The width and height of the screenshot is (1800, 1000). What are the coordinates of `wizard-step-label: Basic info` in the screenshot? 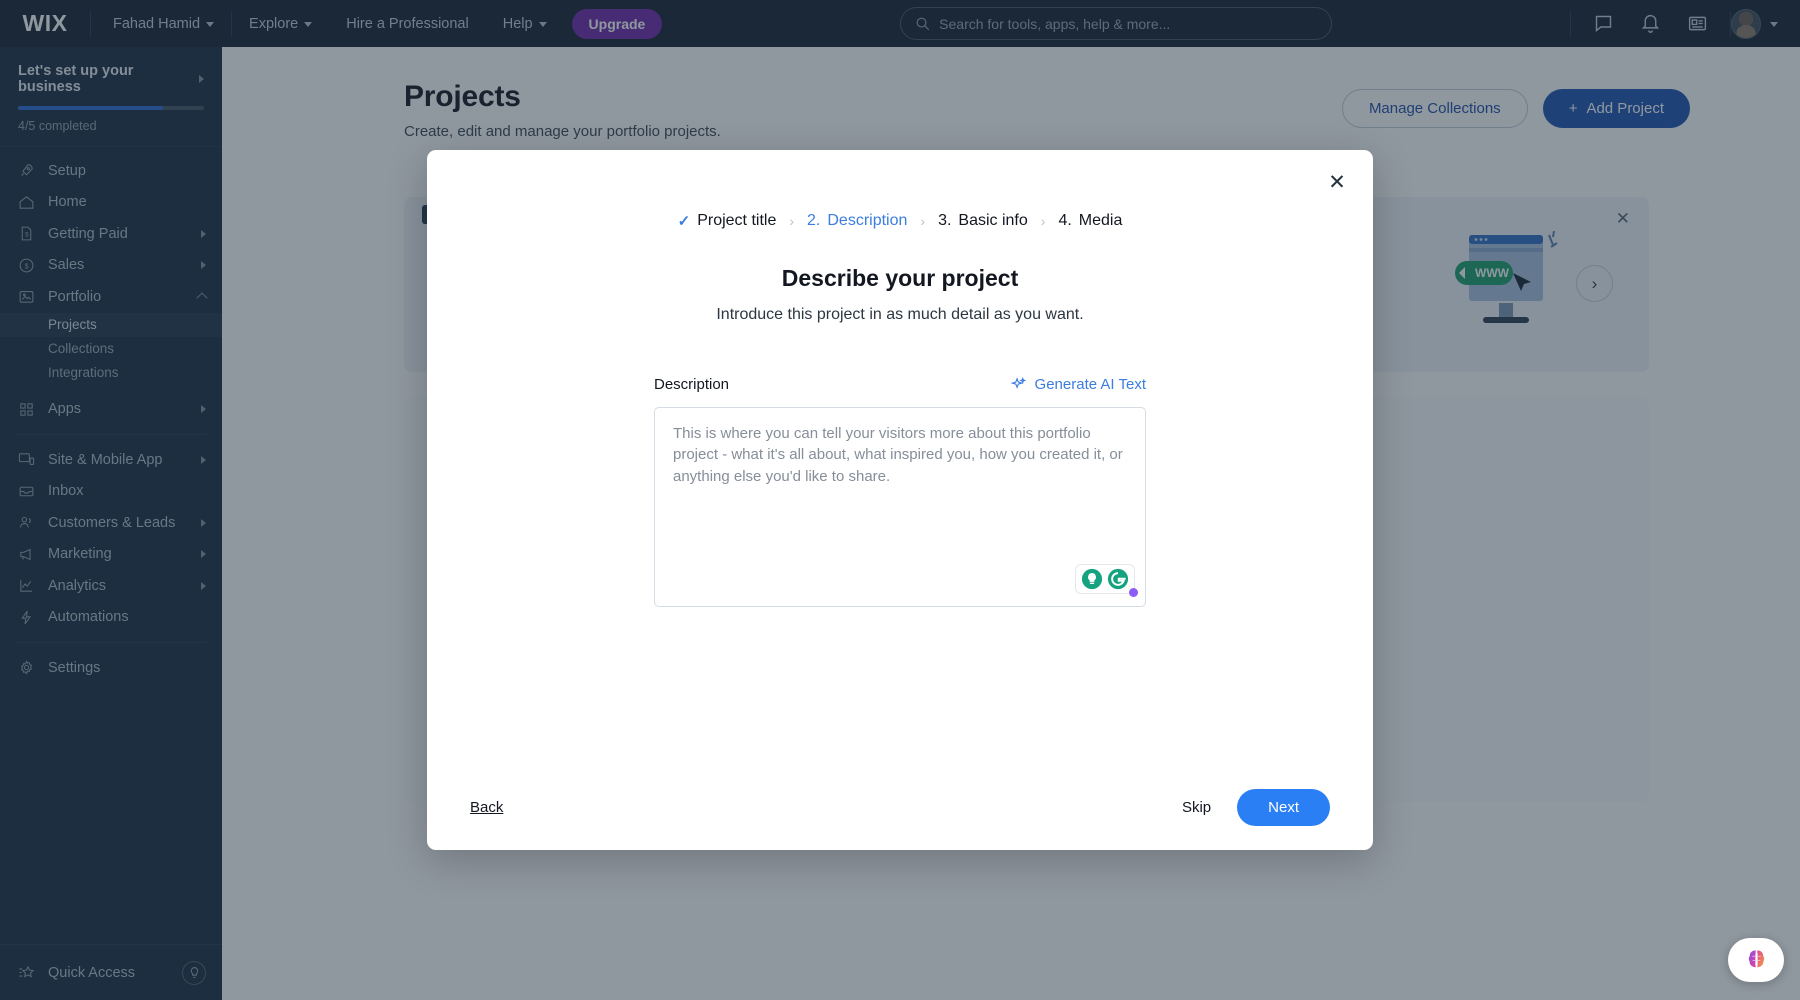 It's located at (993, 220).